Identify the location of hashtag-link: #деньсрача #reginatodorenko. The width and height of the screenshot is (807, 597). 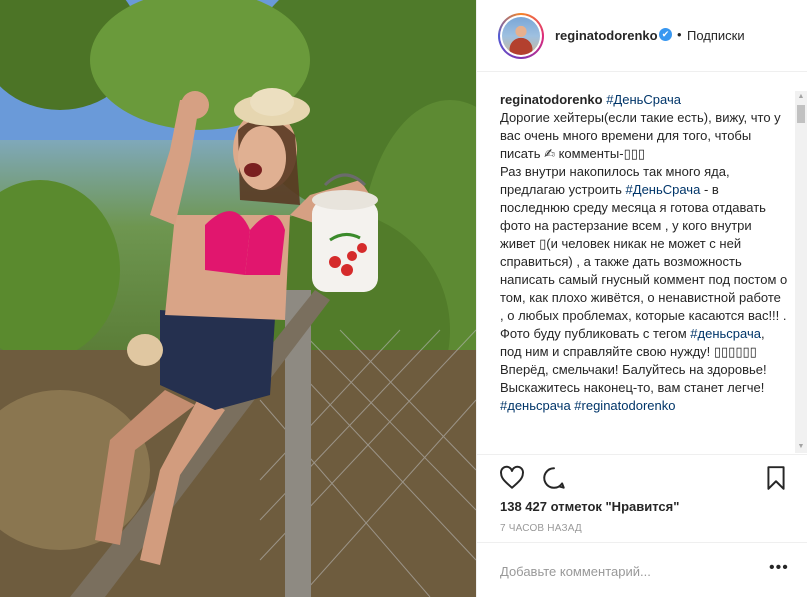
(644, 406).